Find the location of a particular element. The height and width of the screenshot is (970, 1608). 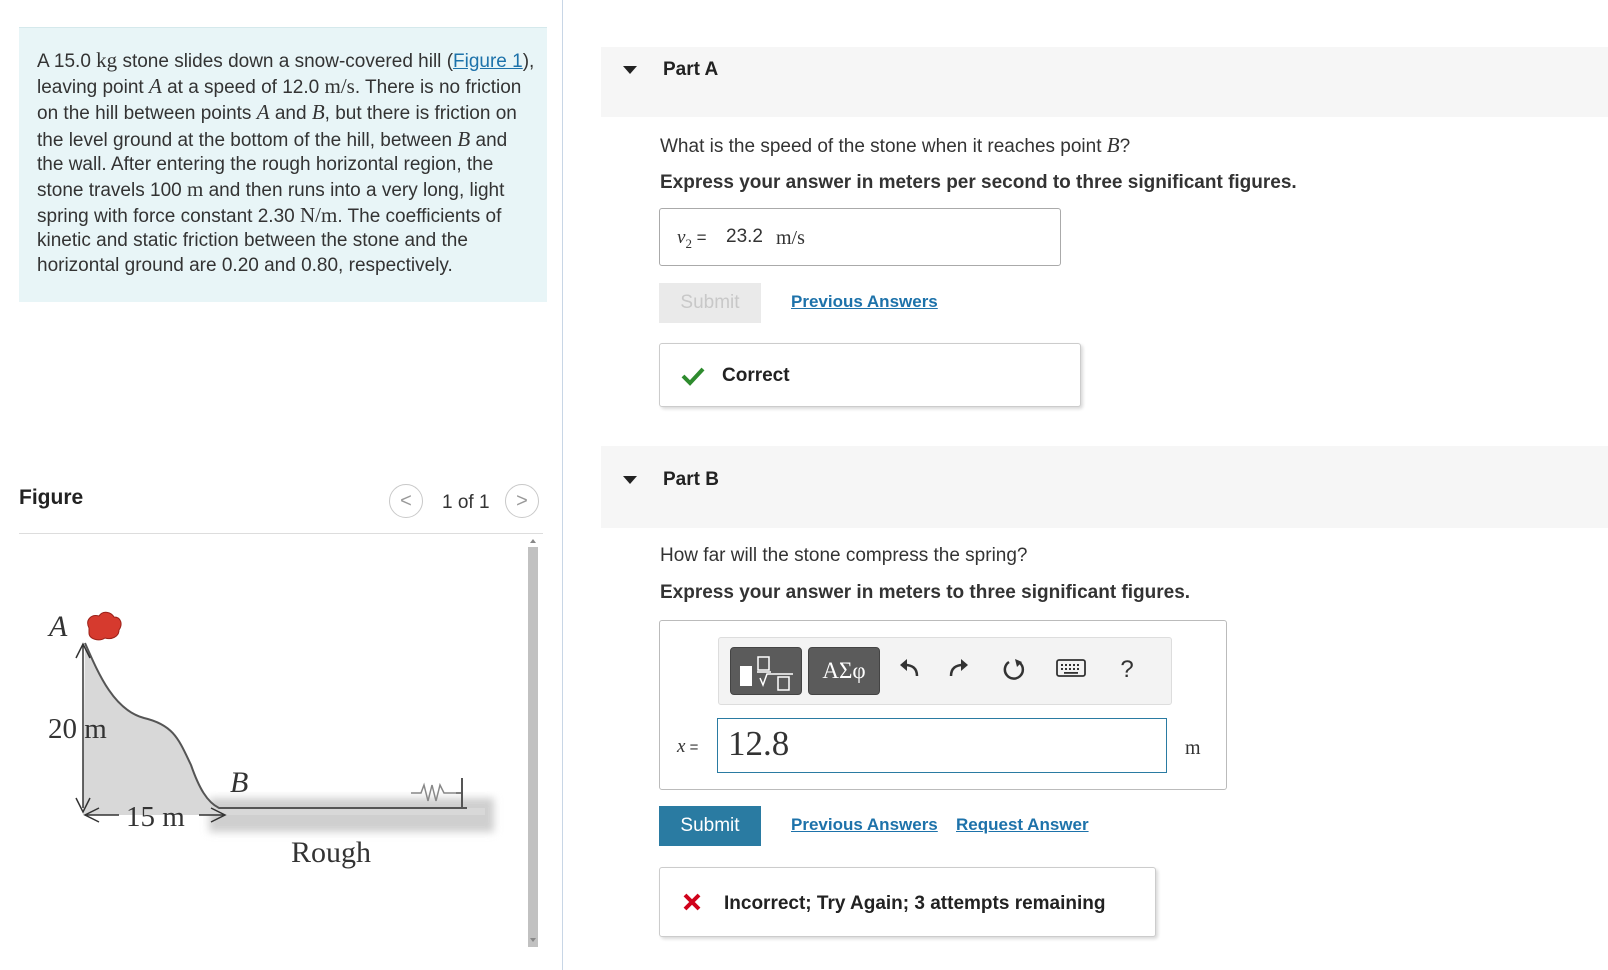

templates-button is located at coordinates (766, 671).